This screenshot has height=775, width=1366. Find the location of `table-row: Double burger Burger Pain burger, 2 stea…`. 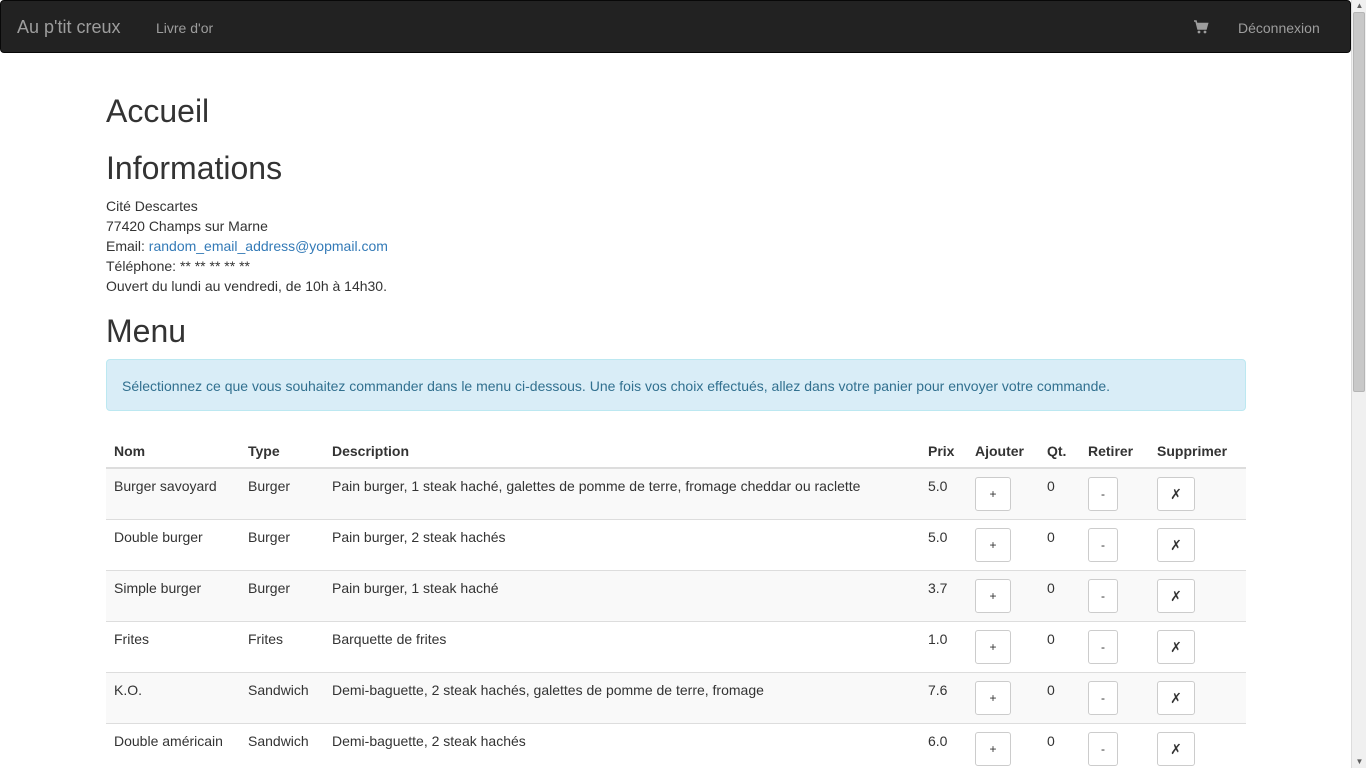

table-row: Double burger Burger Pain burger, 2 stea… is located at coordinates (676, 545).